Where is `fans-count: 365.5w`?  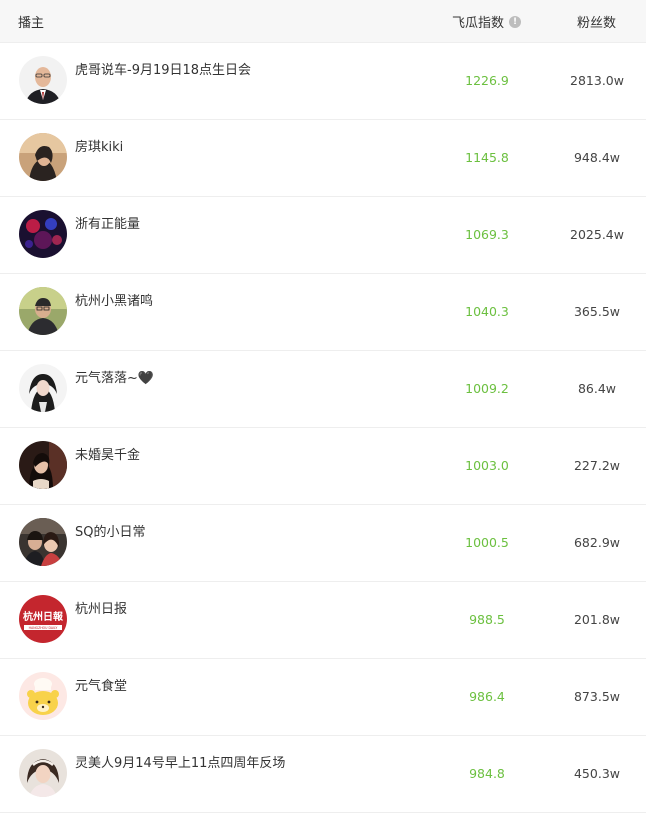
fans-count: 365.5w is located at coordinates (596, 311).